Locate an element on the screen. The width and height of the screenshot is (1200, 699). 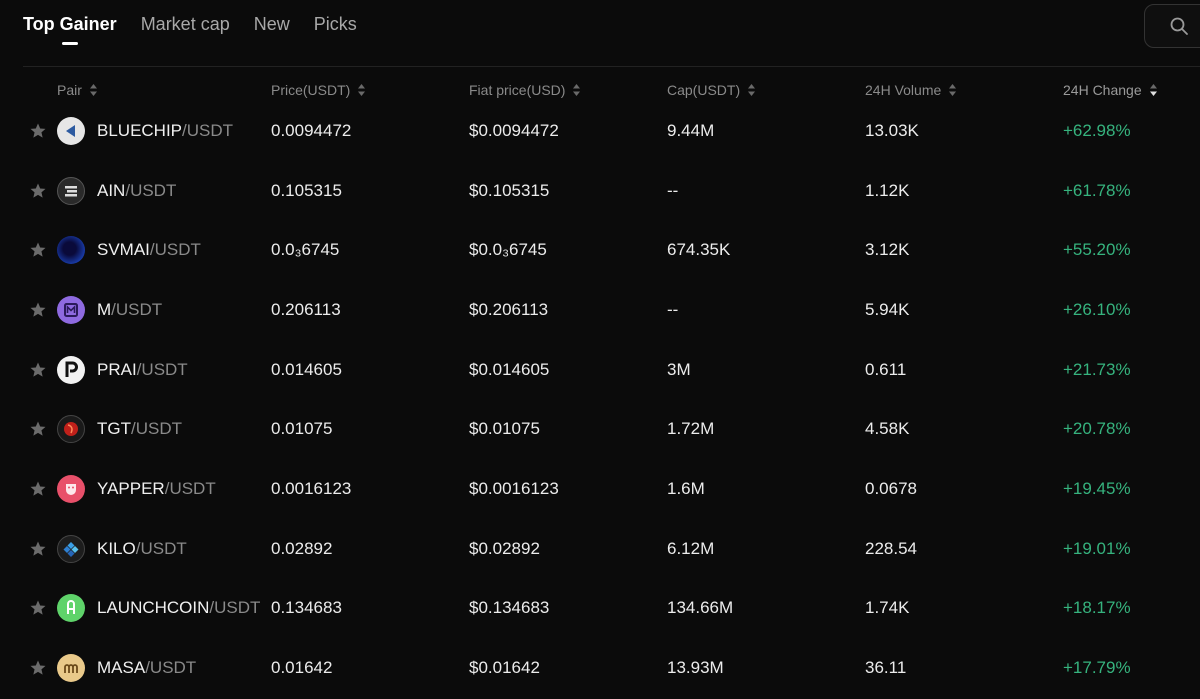
column-header-label: 24H Volume is located at coordinates (903, 90).